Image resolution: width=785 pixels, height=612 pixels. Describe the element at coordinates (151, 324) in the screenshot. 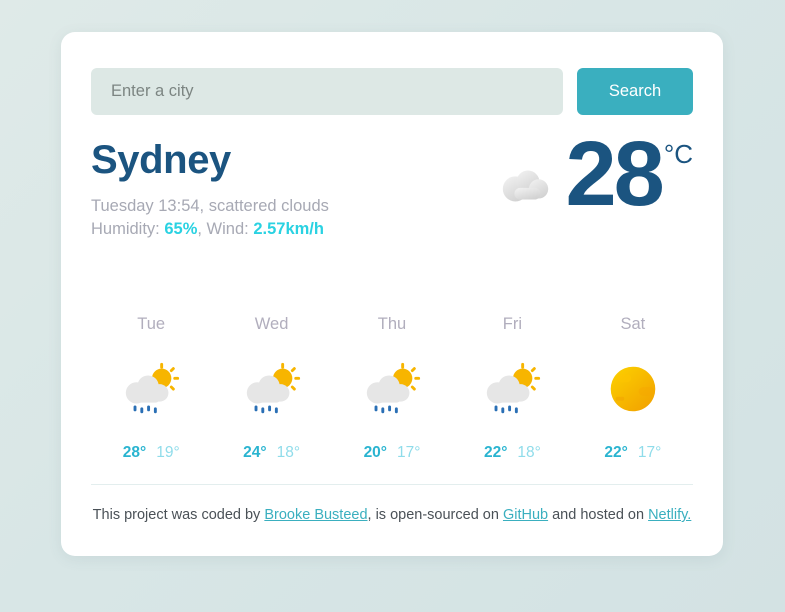

I see `forecast-day-label: Tue` at that location.